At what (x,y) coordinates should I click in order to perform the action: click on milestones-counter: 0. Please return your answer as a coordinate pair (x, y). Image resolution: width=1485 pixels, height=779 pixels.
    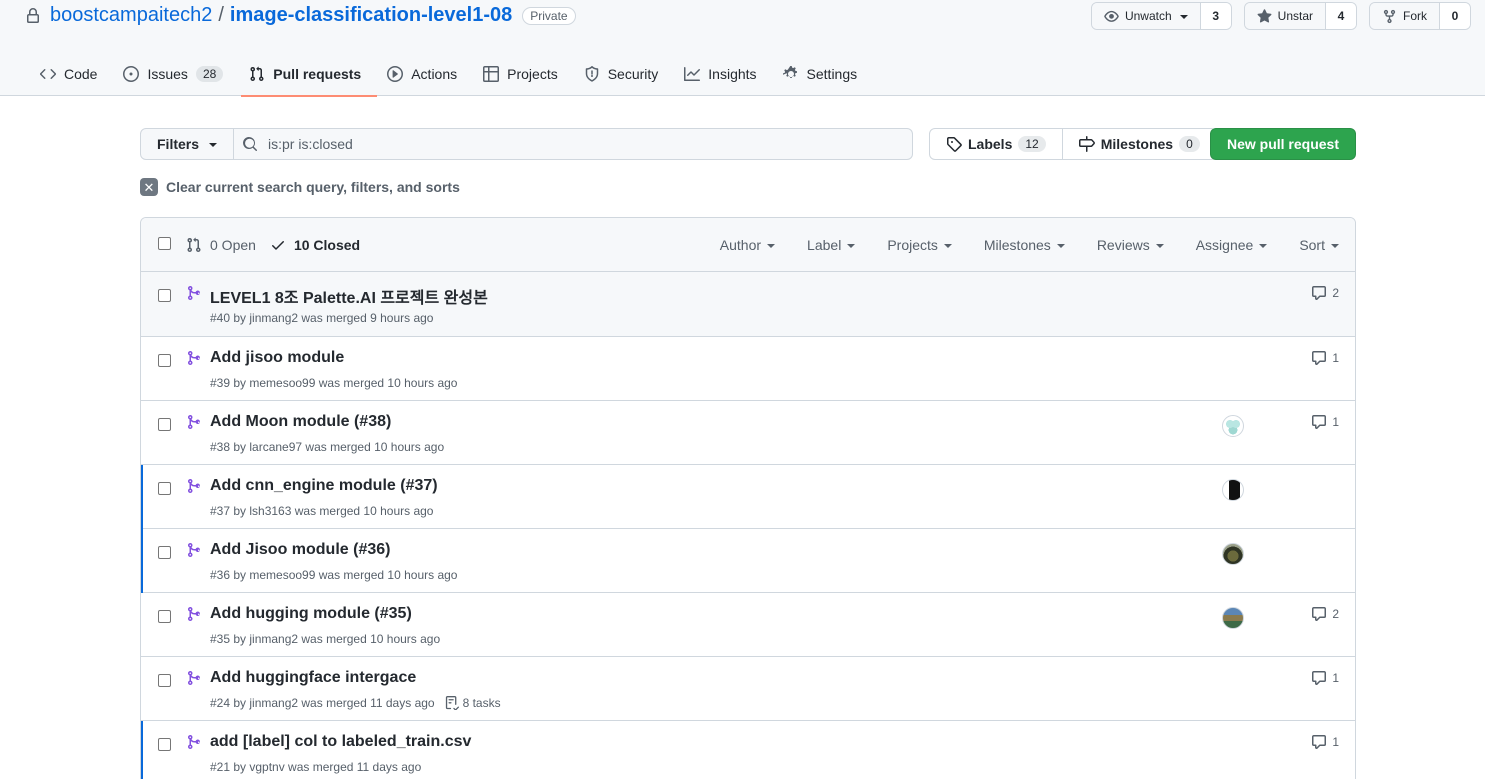
    Looking at the image, I should click on (1189, 144).